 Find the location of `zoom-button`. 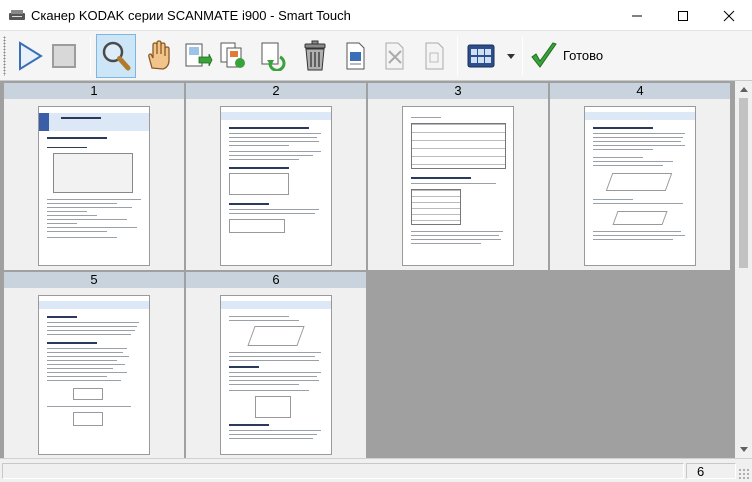

zoom-button is located at coordinates (116, 56).